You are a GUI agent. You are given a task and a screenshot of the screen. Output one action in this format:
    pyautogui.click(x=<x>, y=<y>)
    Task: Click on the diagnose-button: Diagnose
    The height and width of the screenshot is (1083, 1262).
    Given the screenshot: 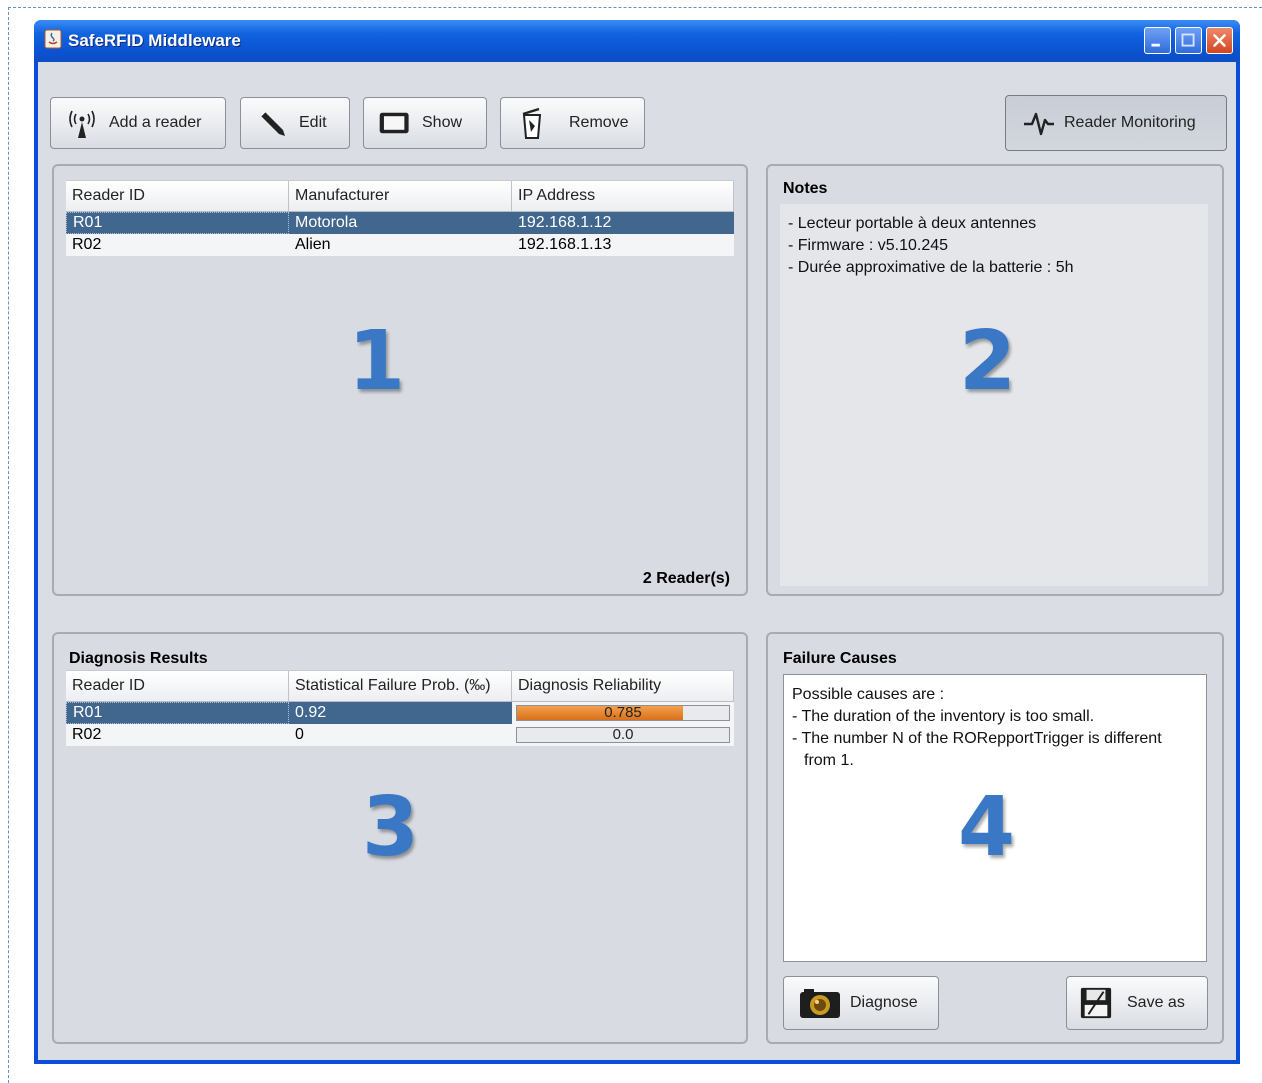 What is the action you would take?
    pyautogui.click(x=861, y=1003)
    